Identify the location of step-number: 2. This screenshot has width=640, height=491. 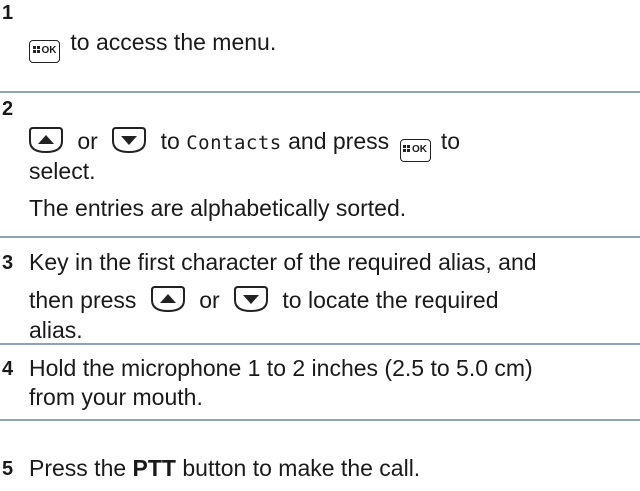
(8, 109).